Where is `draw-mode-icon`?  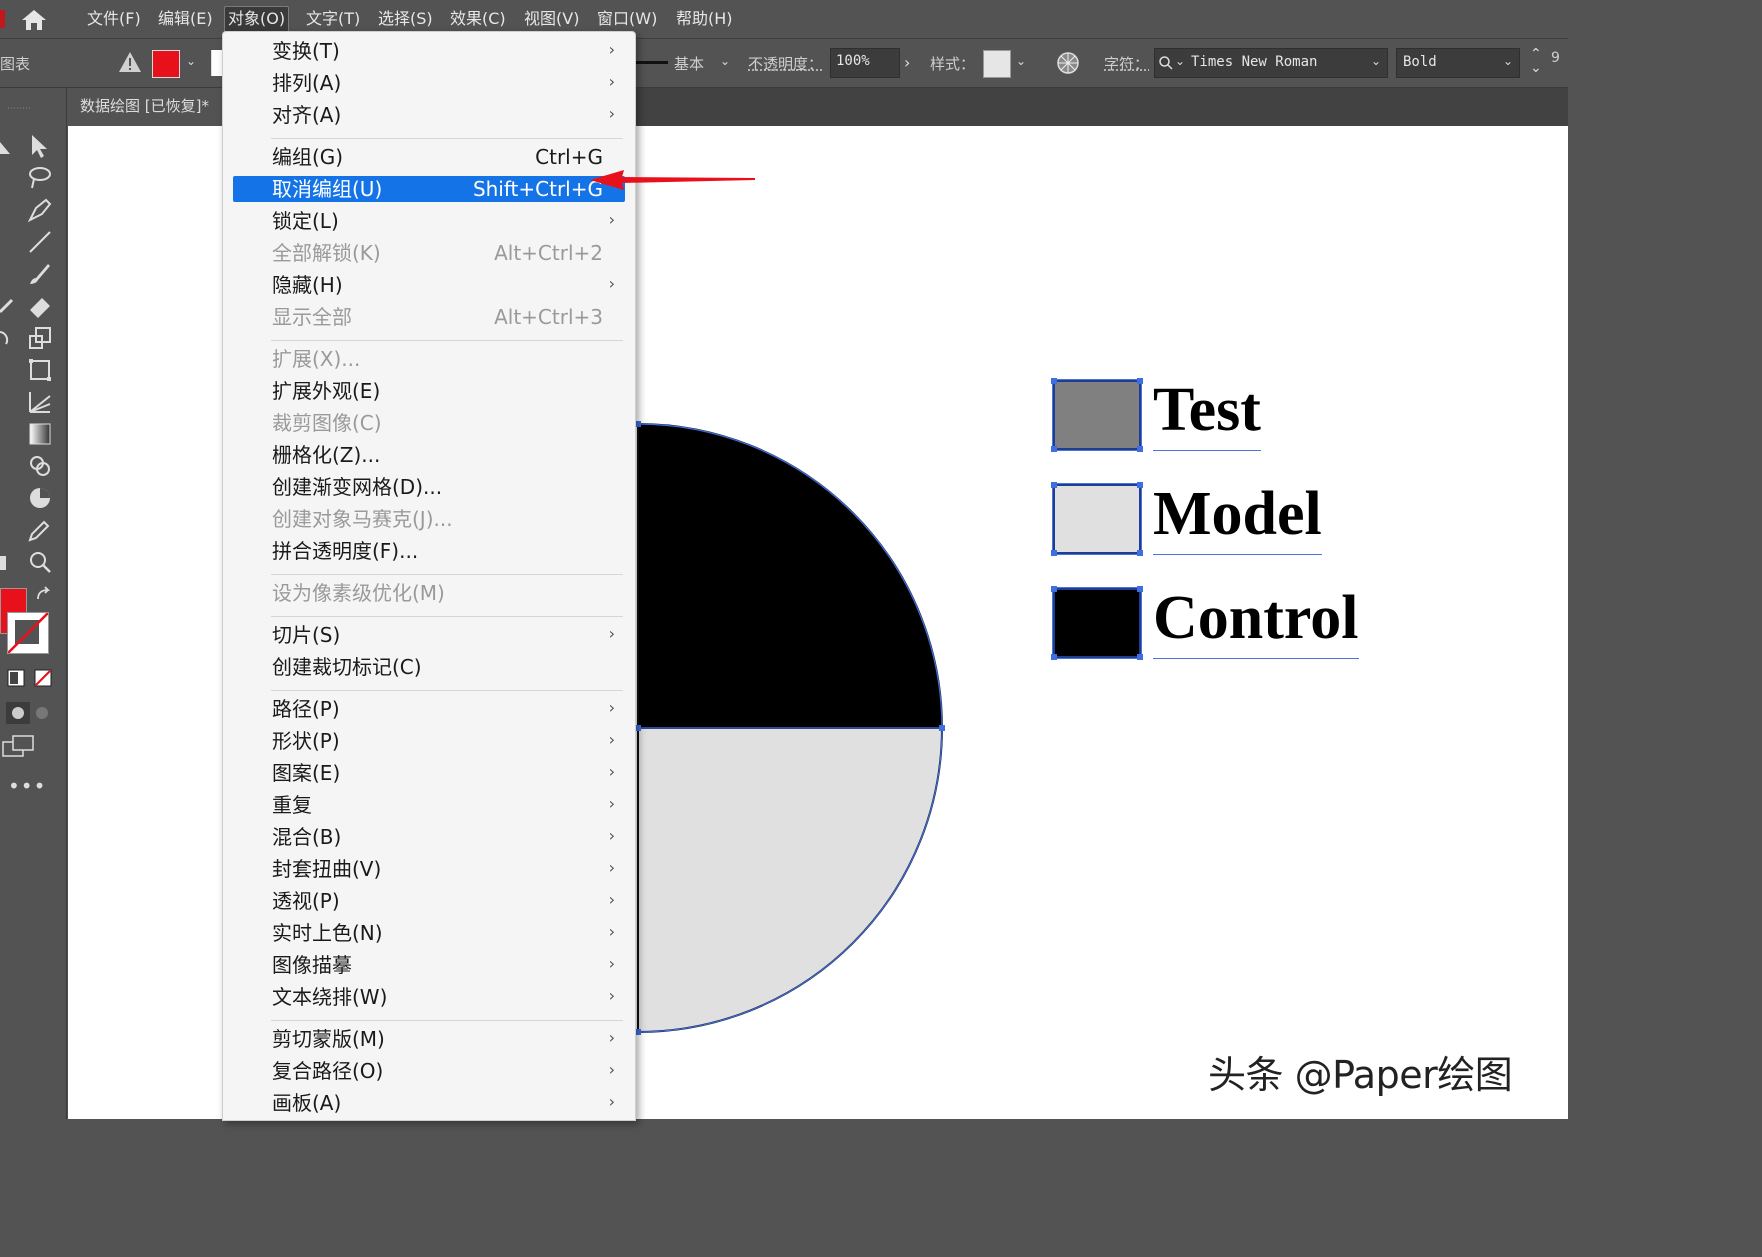
draw-mode-icon is located at coordinates (30, 713).